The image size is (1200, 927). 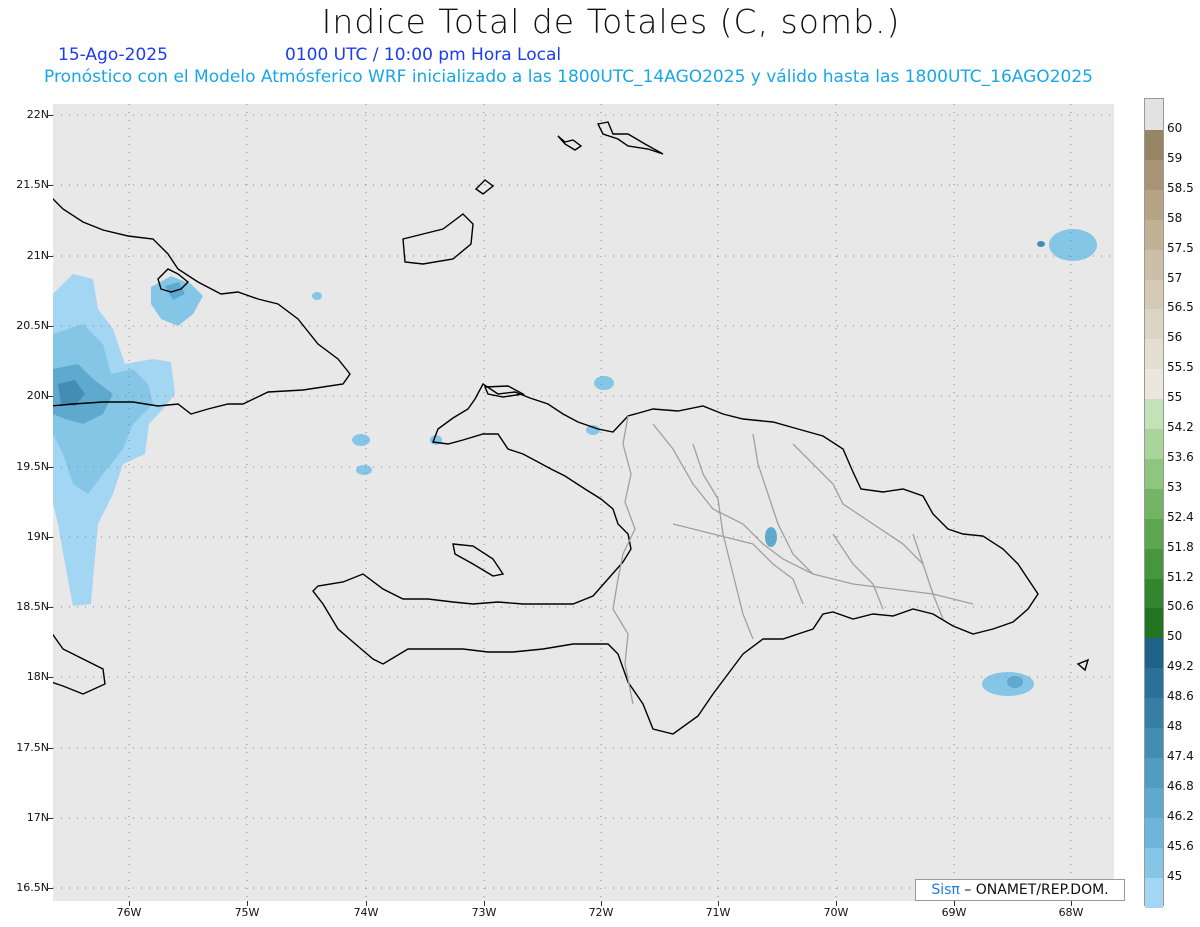 I want to click on lat-label: 17N, so click(x=37, y=817).